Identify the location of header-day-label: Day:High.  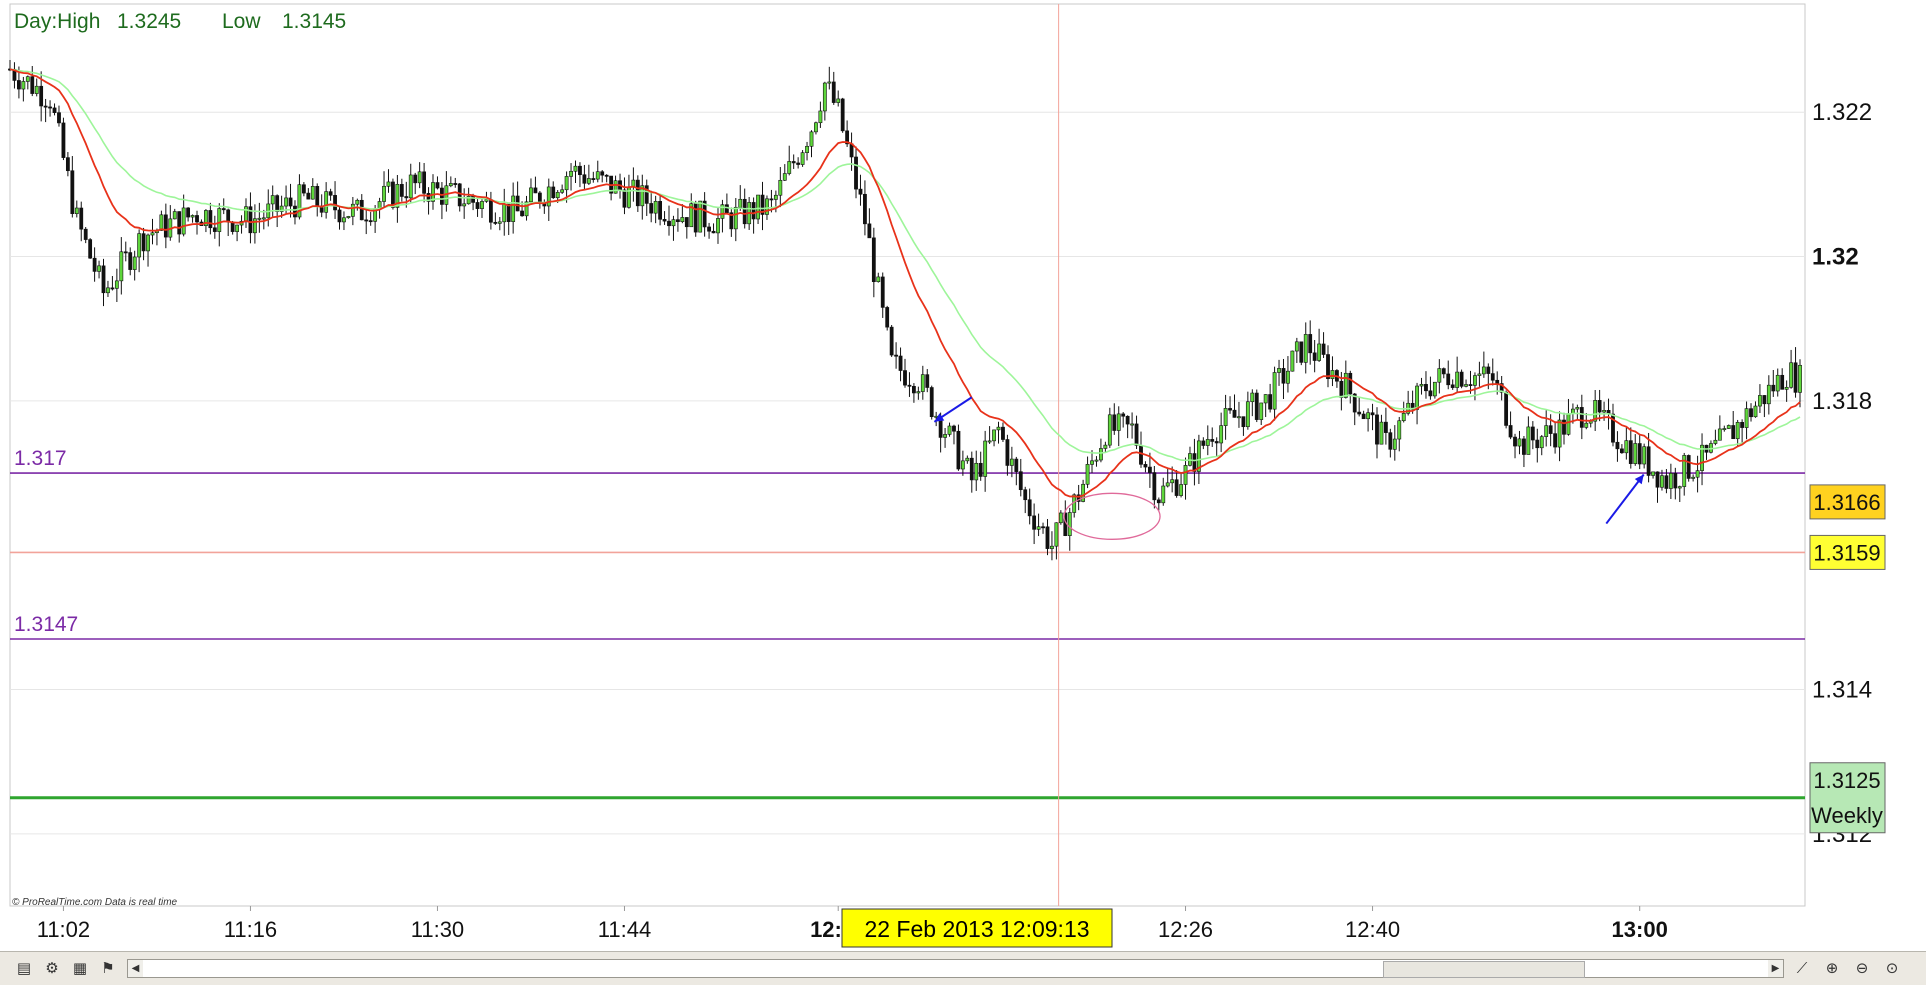
(57, 21).